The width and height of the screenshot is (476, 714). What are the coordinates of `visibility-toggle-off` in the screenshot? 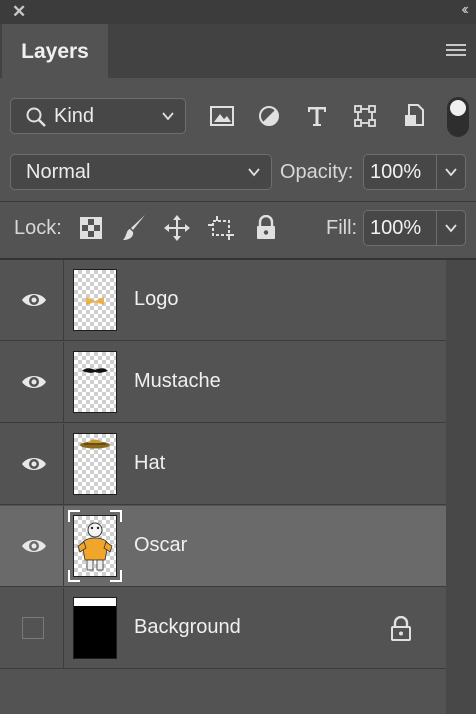 It's located at (33, 628).